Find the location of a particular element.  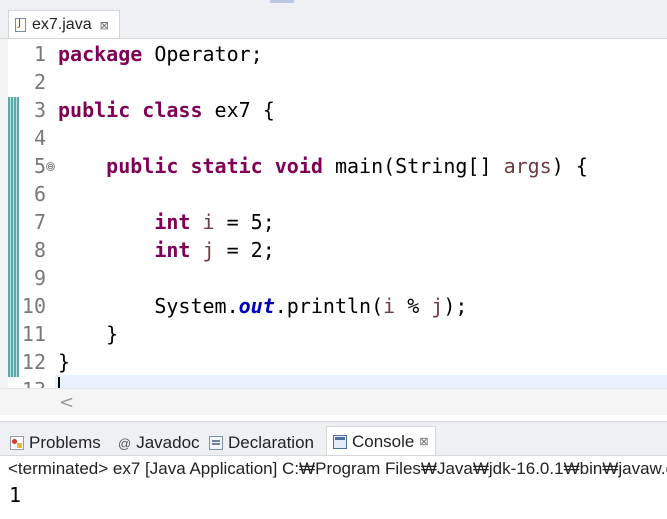

tab-declaration-label: Declaration is located at coordinates (271, 442).